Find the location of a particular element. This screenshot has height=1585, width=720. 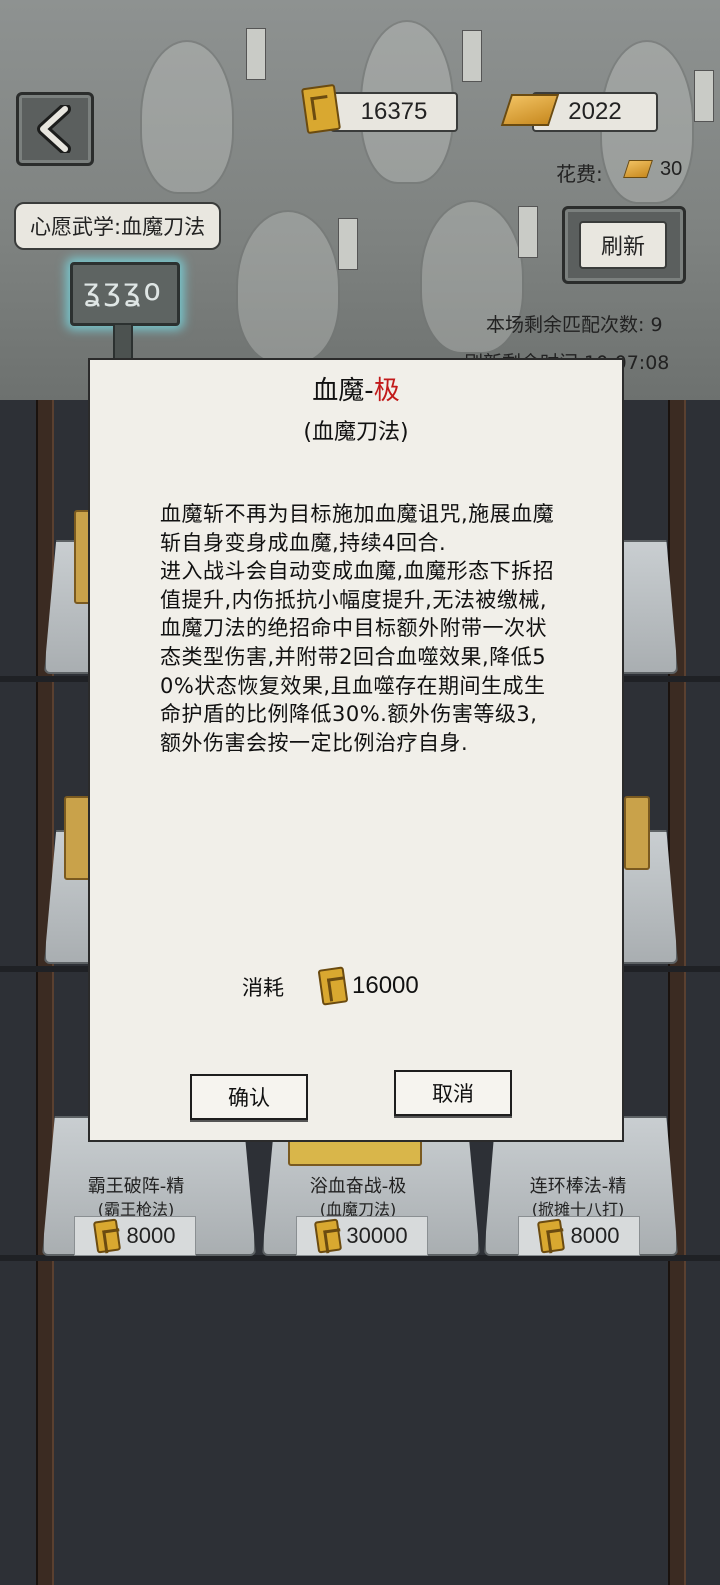

dialog-subtitle: (血魔刀法) is located at coordinates (356, 432).